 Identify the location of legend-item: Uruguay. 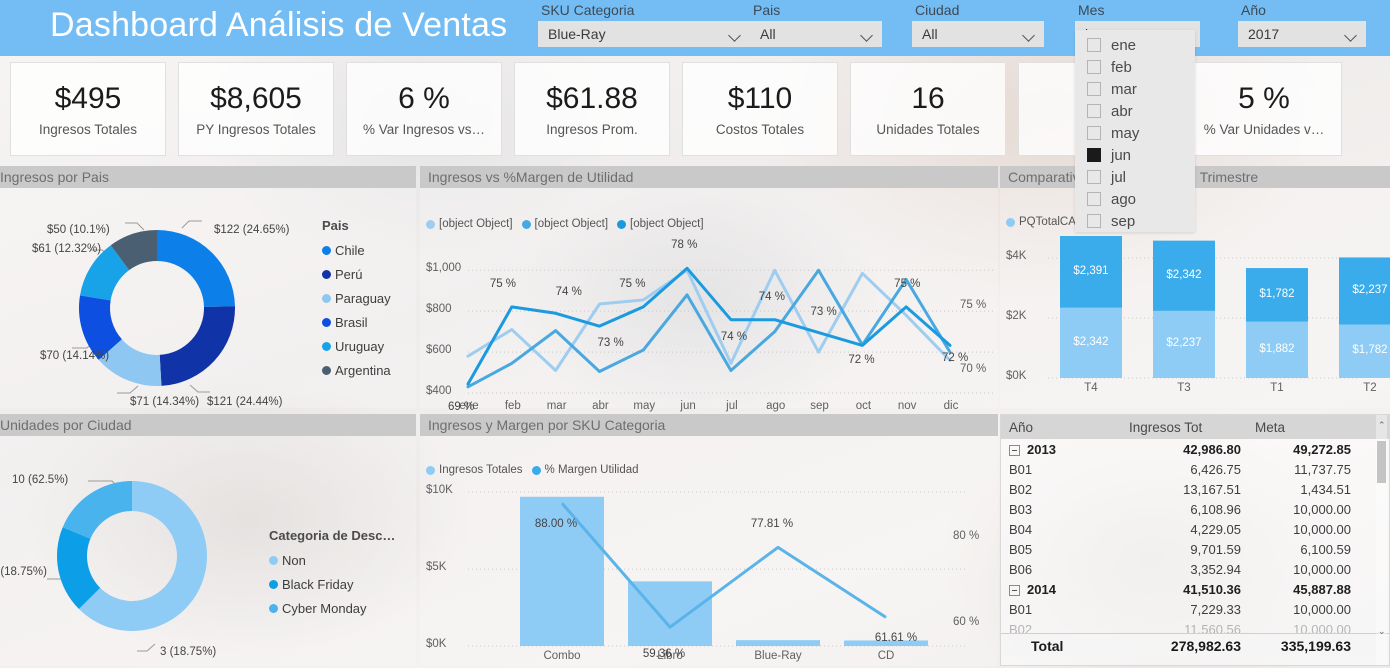
(356, 346).